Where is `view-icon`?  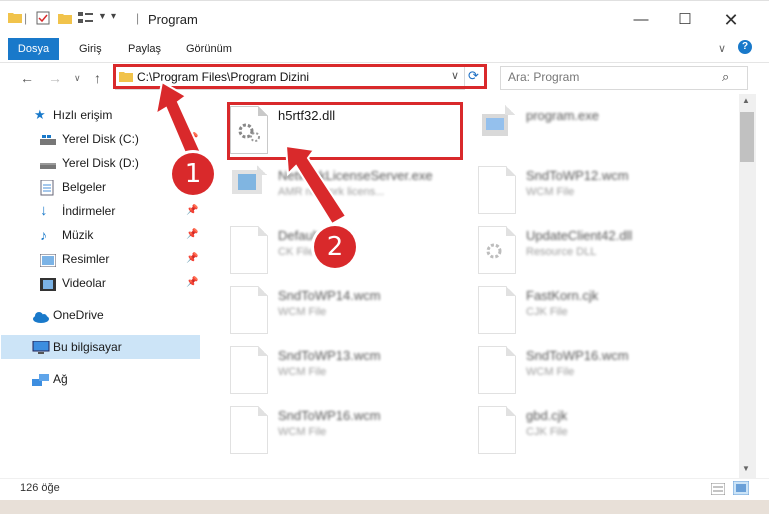
view-icon is located at coordinates (86, 19).